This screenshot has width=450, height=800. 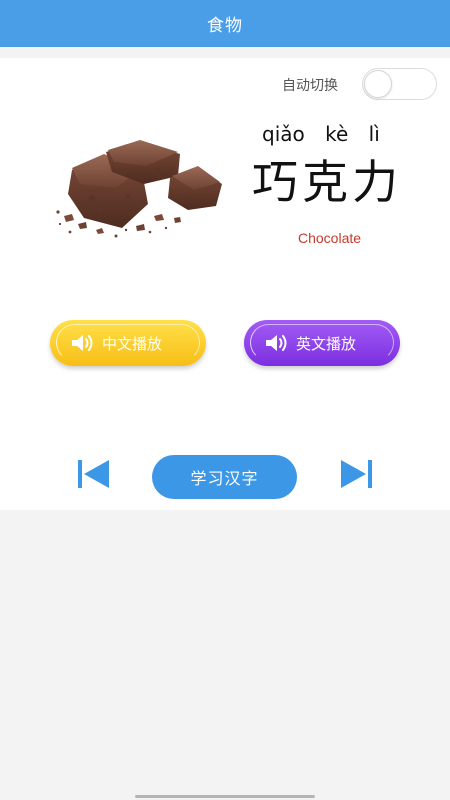 I want to click on chinese-play-button: 中文播放, so click(x=128, y=343).